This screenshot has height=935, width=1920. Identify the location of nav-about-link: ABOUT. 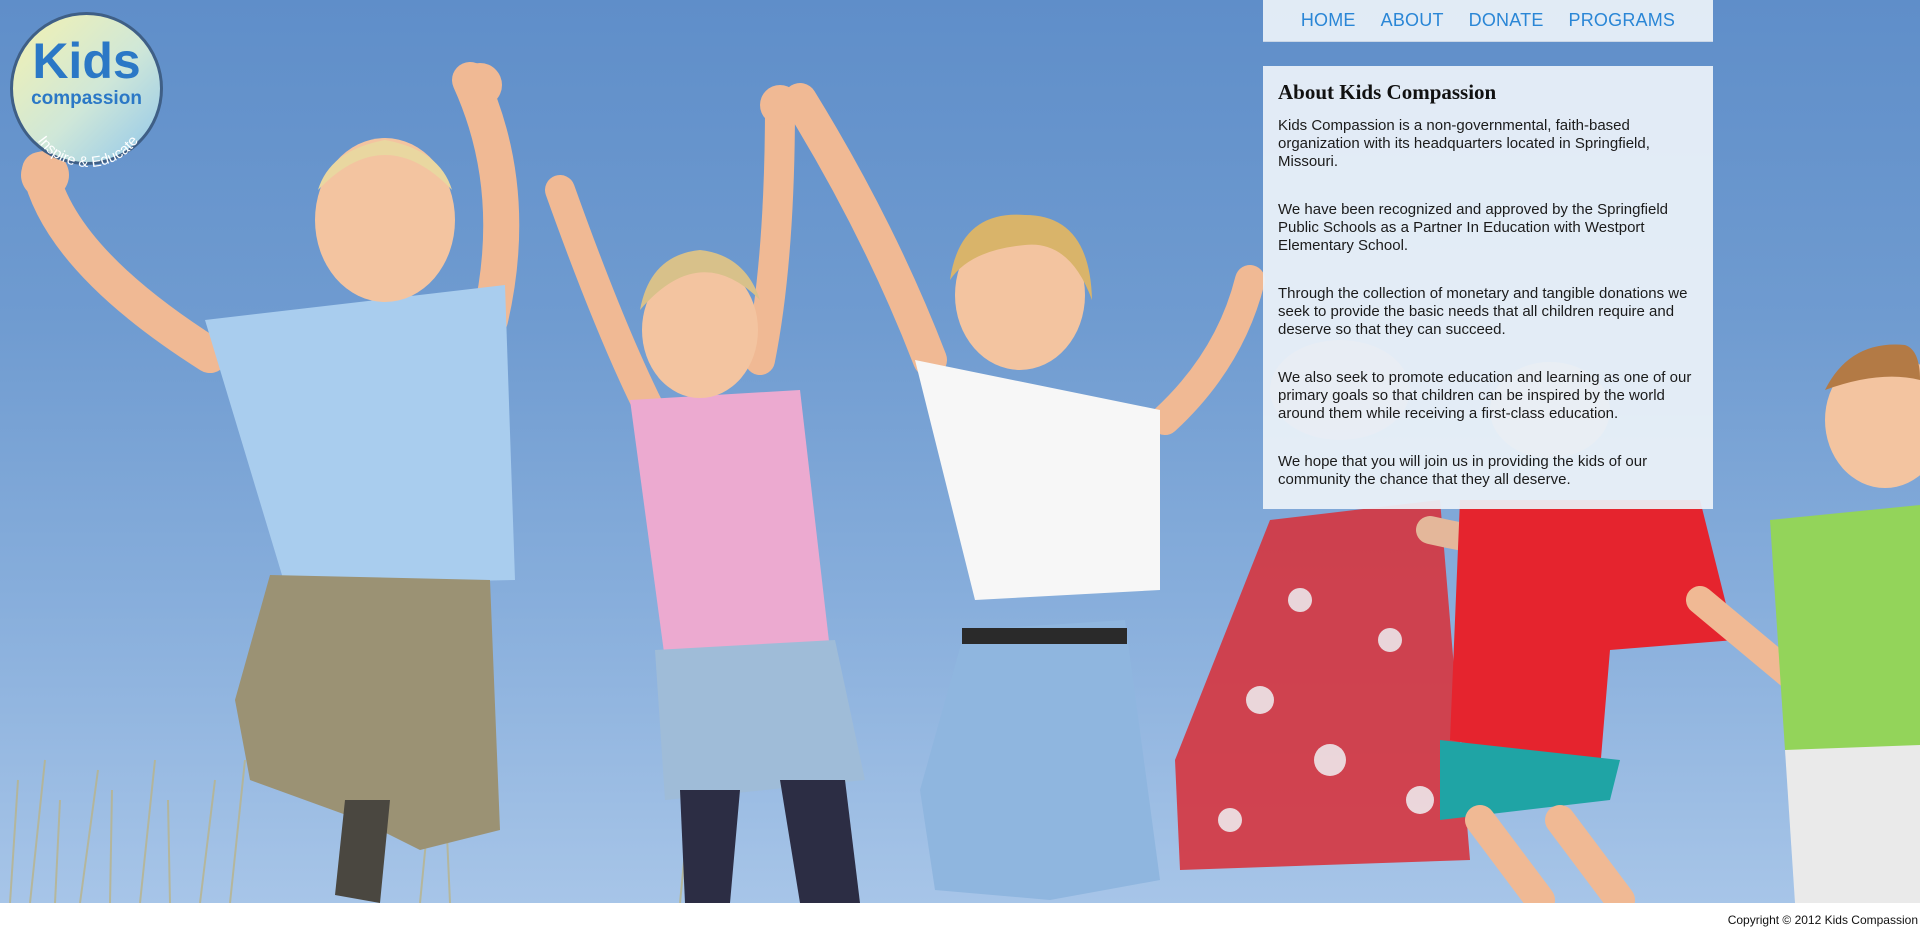
(1412, 20).